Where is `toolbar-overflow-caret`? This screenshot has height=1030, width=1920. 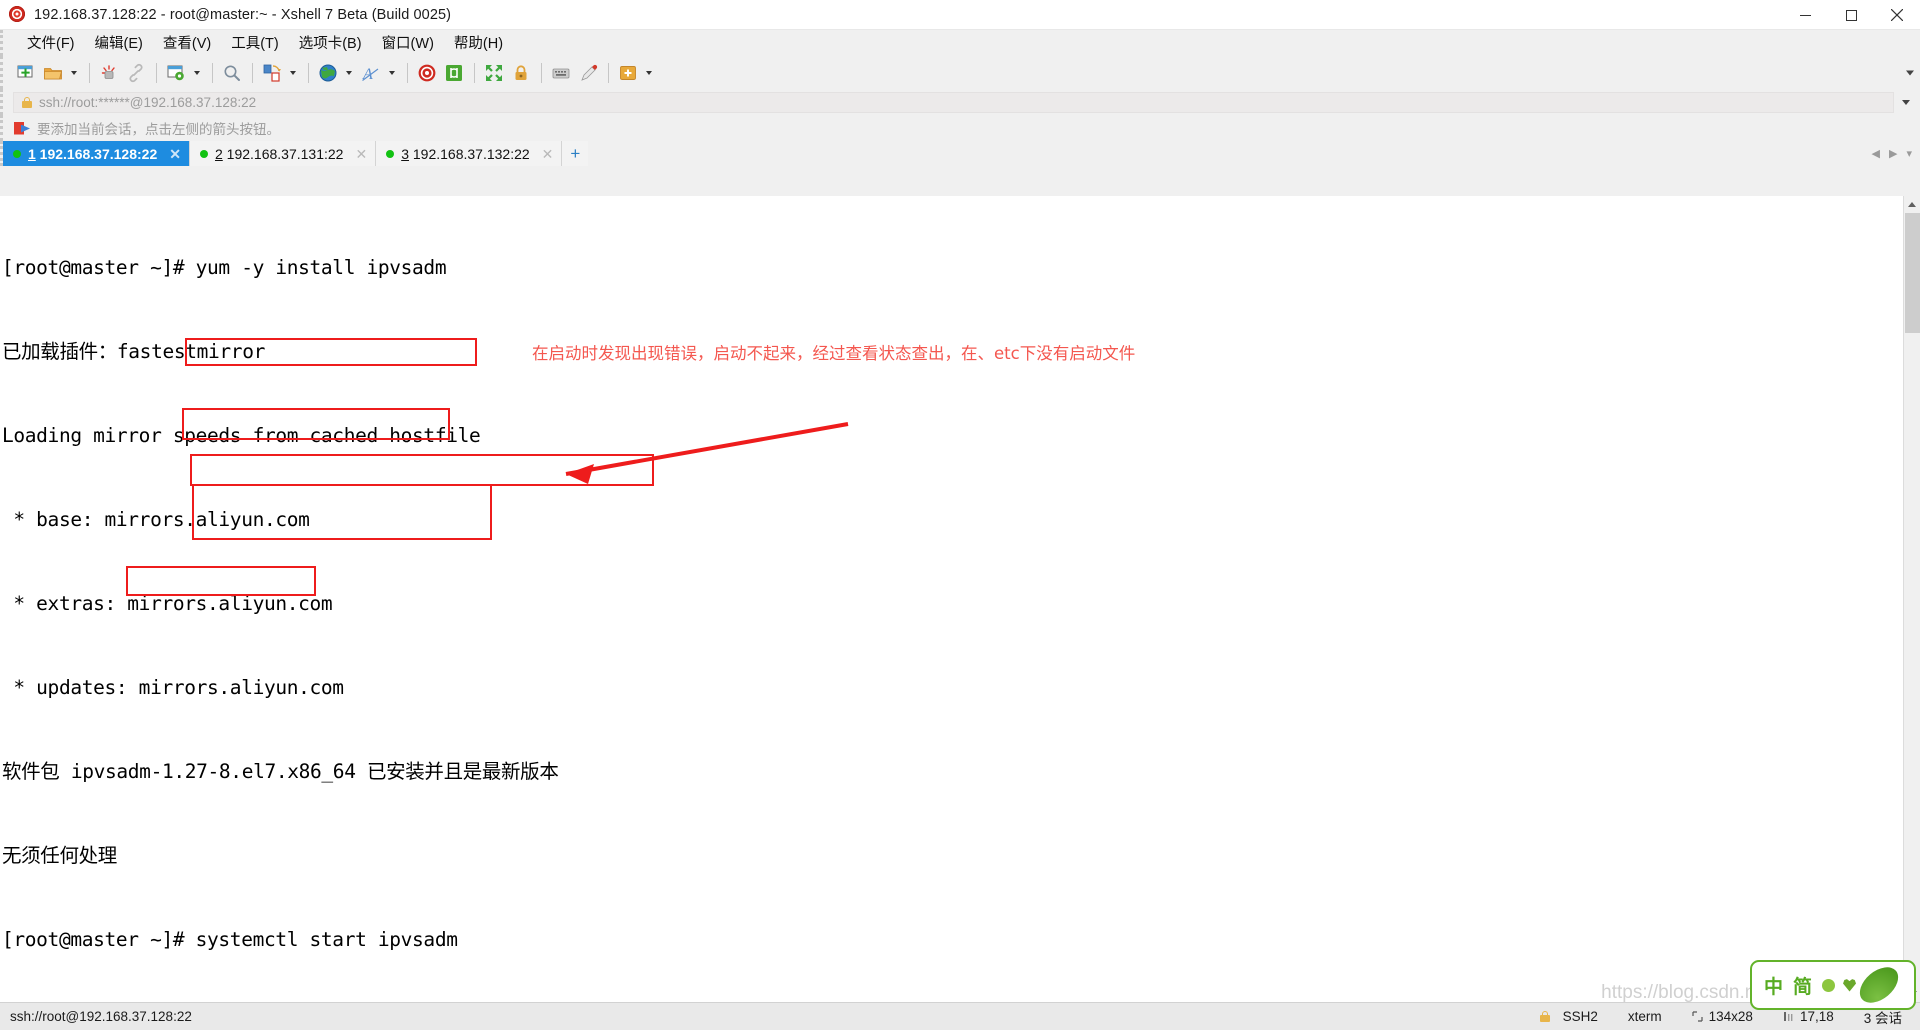
toolbar-overflow-caret is located at coordinates (1910, 72).